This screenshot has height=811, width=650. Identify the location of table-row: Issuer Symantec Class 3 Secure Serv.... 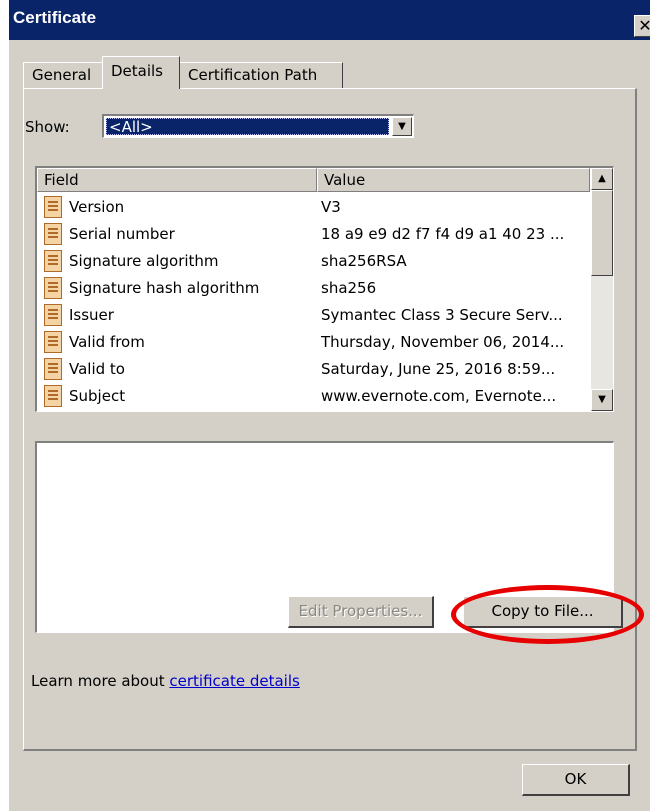
(313, 315).